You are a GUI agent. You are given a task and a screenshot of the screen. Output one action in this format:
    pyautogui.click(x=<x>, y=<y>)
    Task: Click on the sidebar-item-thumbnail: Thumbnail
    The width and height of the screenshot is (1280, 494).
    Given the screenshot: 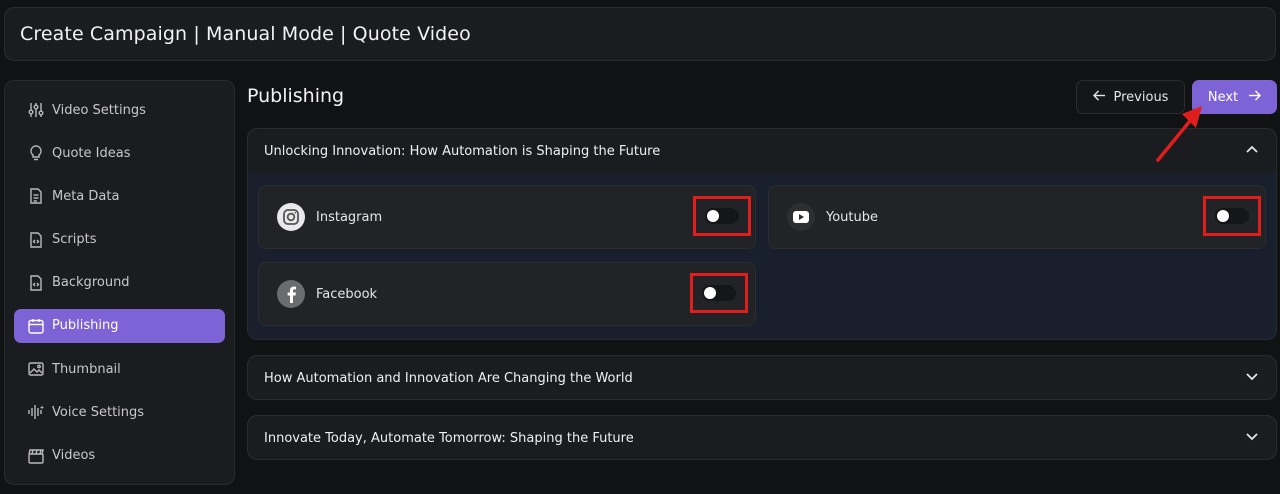 What is the action you would take?
    pyautogui.click(x=119, y=369)
    